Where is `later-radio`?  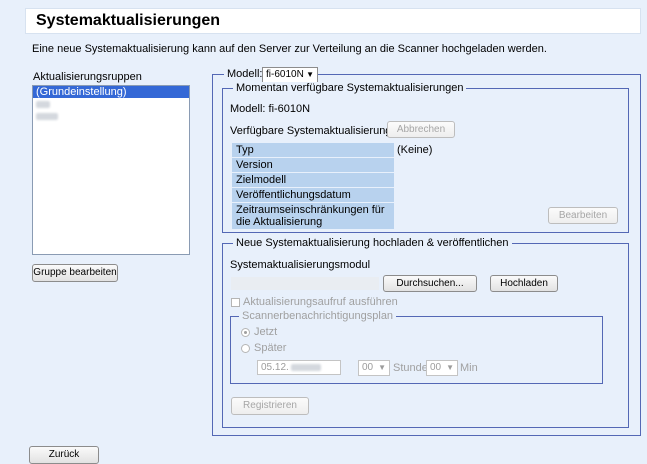
later-radio is located at coordinates (245, 348).